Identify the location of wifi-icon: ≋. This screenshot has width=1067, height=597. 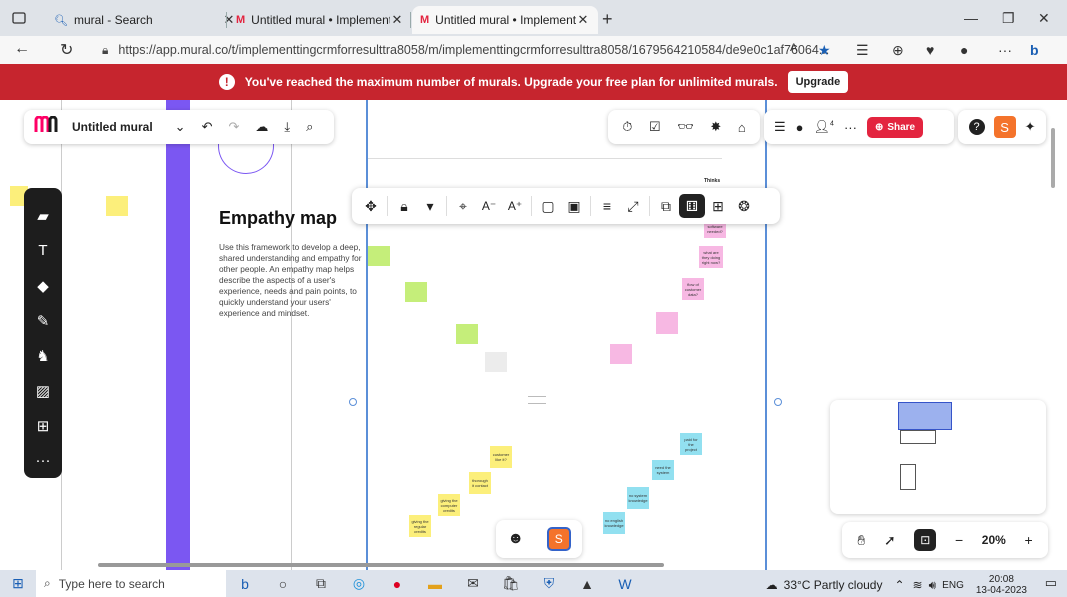
(918, 585).